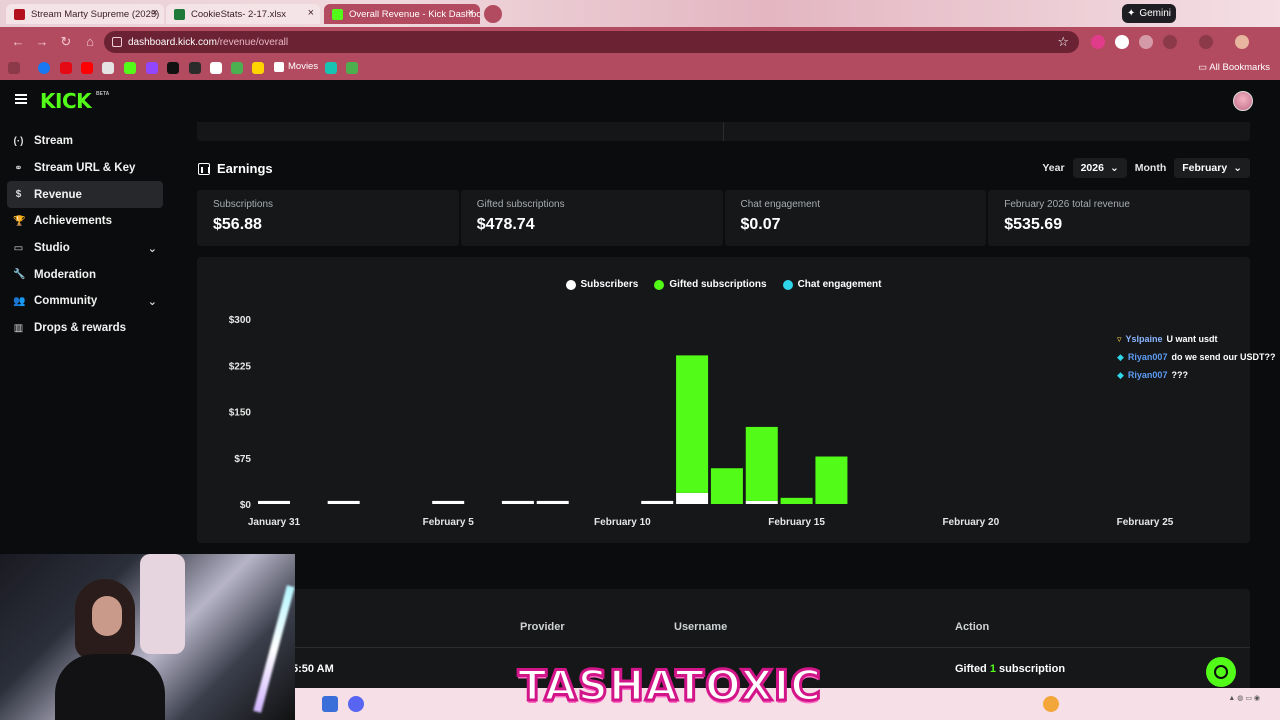 This screenshot has height=720, width=1280. What do you see at coordinates (85, 221) in the screenshot?
I see `sidebar-item-achievements: 🏆 Achievements` at bounding box center [85, 221].